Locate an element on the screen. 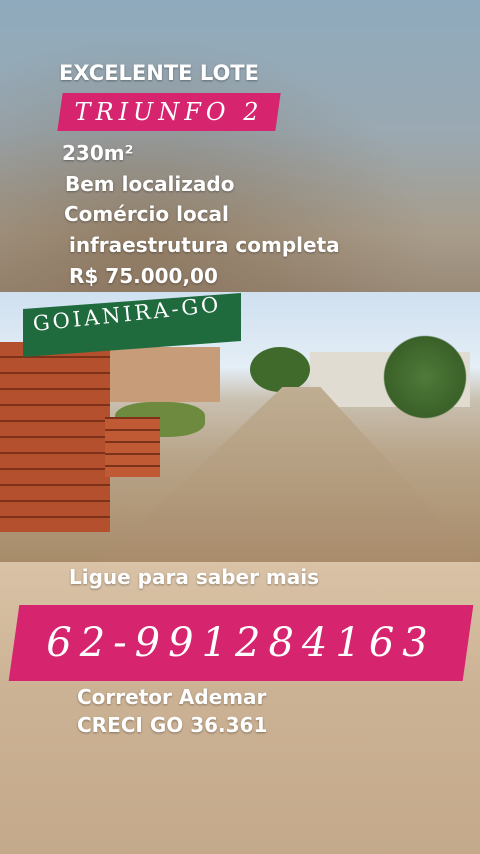  location-text: Bem localizado is located at coordinates (150, 184).